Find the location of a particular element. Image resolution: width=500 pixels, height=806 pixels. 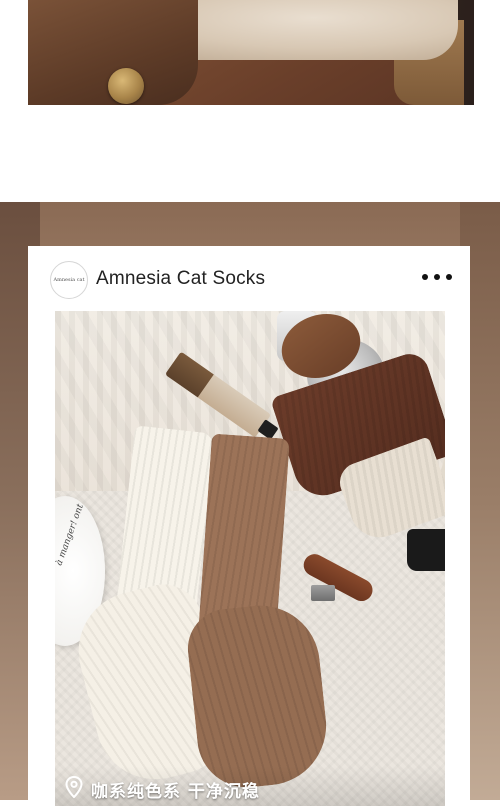

mini-hanger is located at coordinates (342, 584).